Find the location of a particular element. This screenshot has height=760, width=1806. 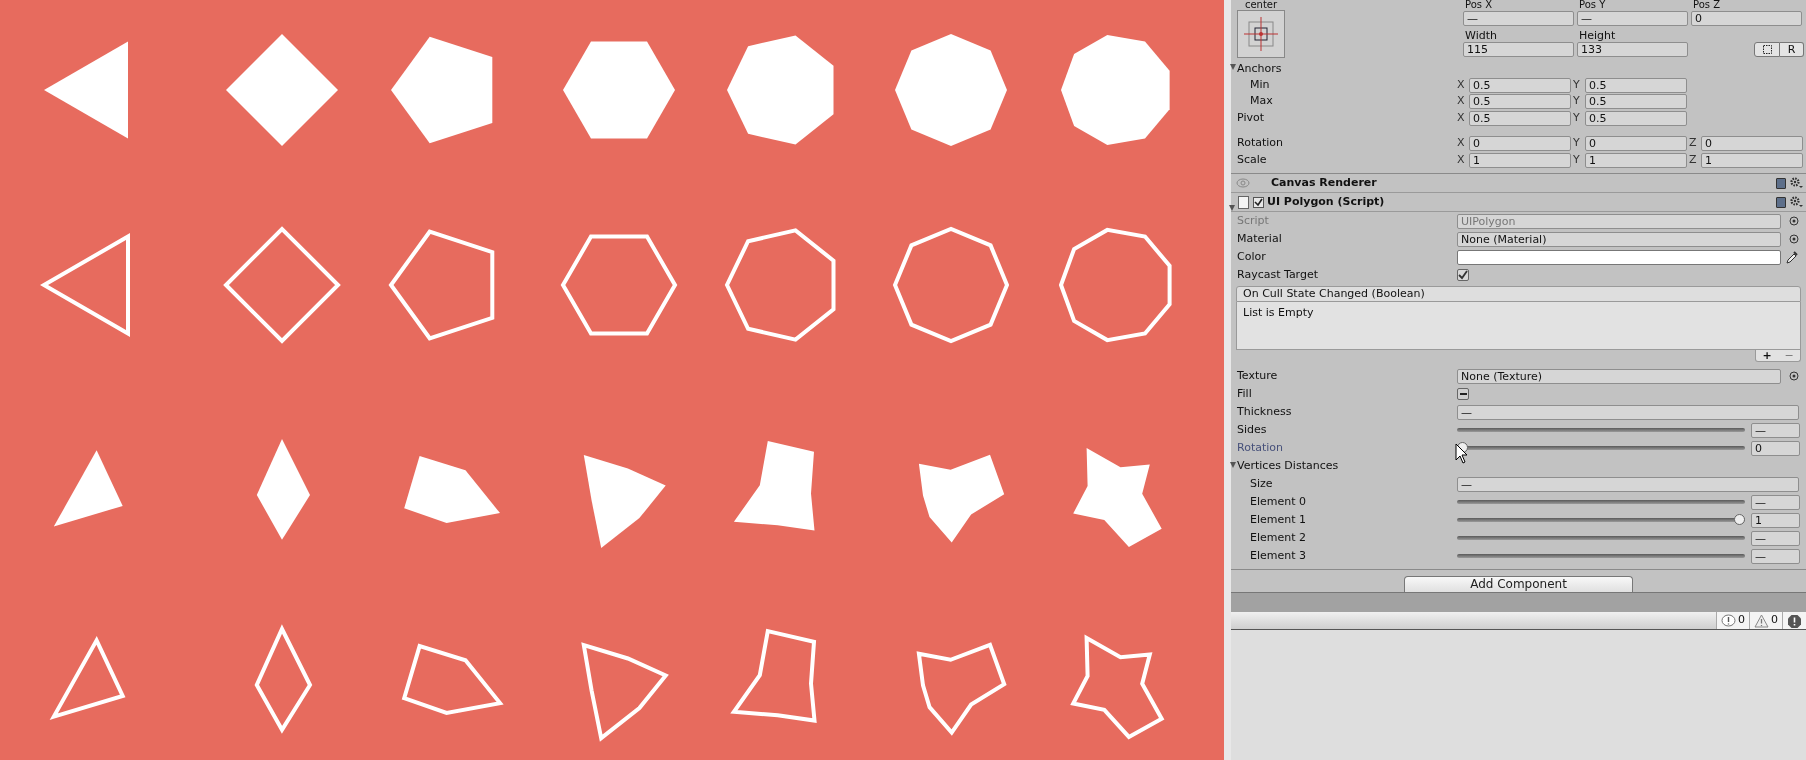

field-label: Script is located at coordinates (1253, 220).